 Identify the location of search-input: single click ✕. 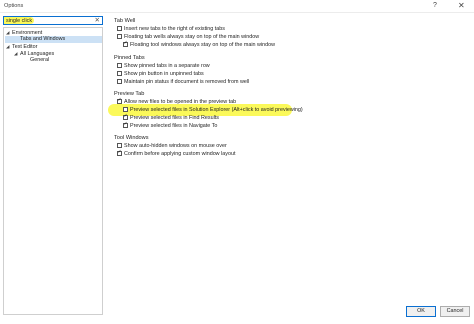
(53, 20).